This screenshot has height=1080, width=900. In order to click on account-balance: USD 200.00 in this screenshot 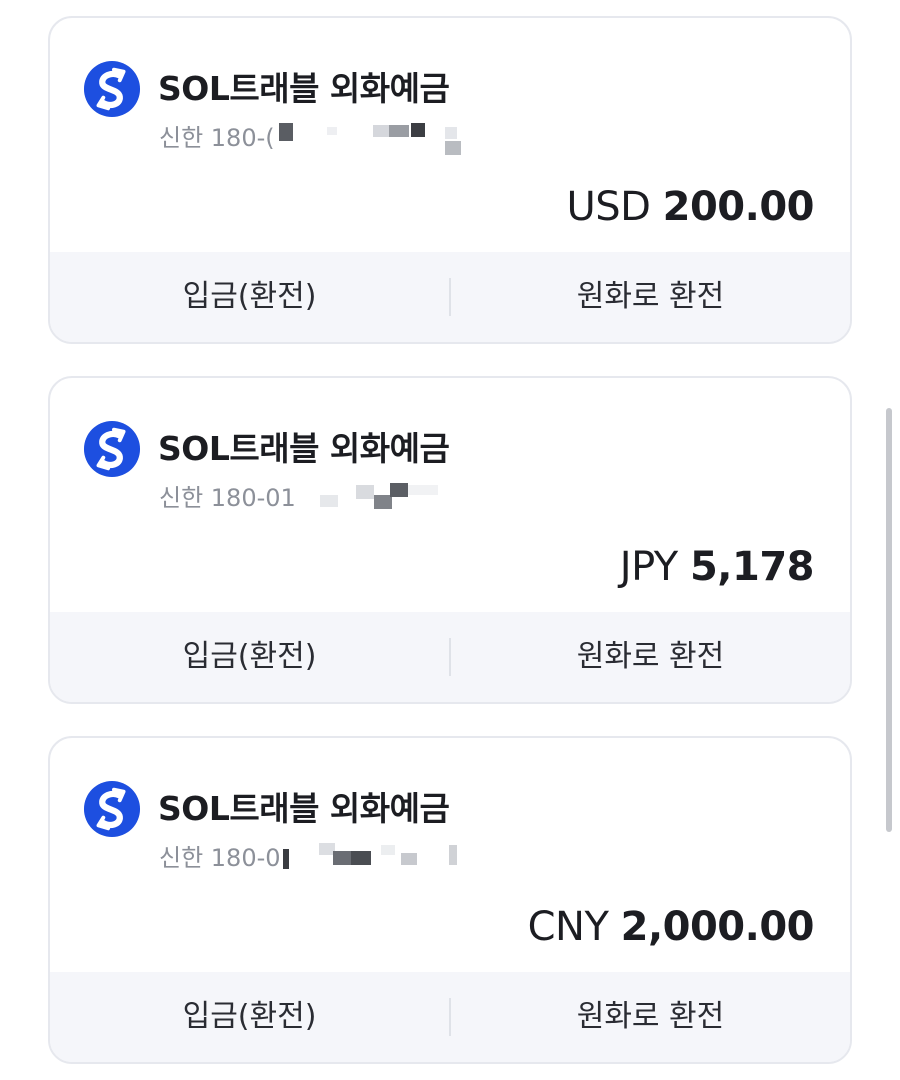, I will do `click(690, 207)`.